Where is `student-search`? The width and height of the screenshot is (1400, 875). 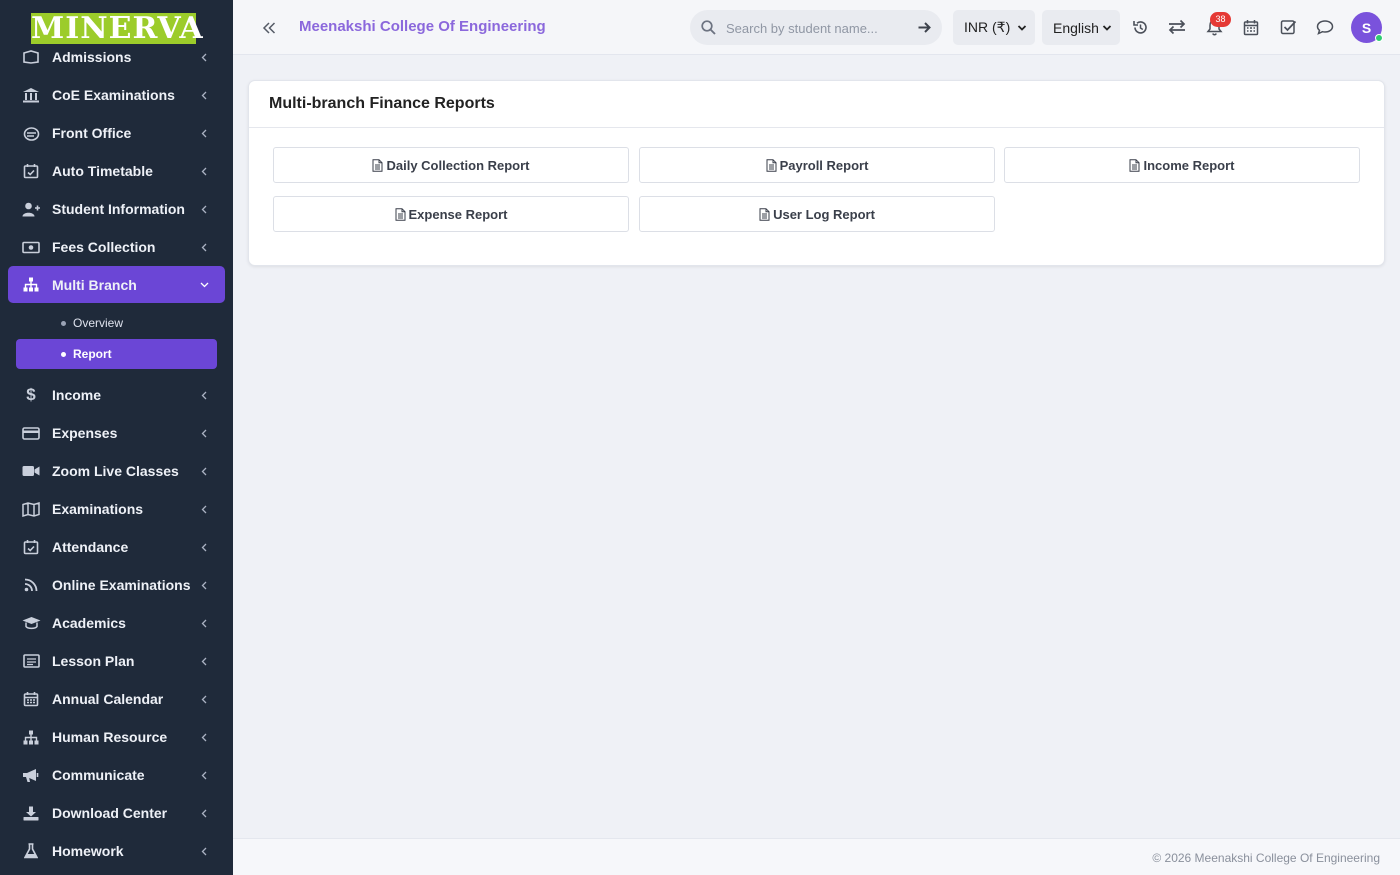 student-search is located at coordinates (816, 27).